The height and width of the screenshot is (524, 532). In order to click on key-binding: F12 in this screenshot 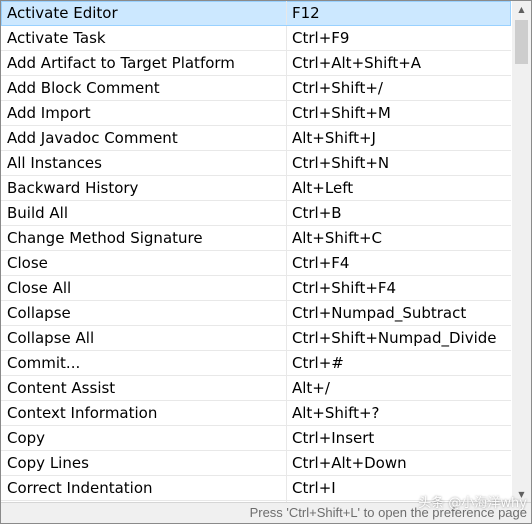, I will do `click(306, 13)`.